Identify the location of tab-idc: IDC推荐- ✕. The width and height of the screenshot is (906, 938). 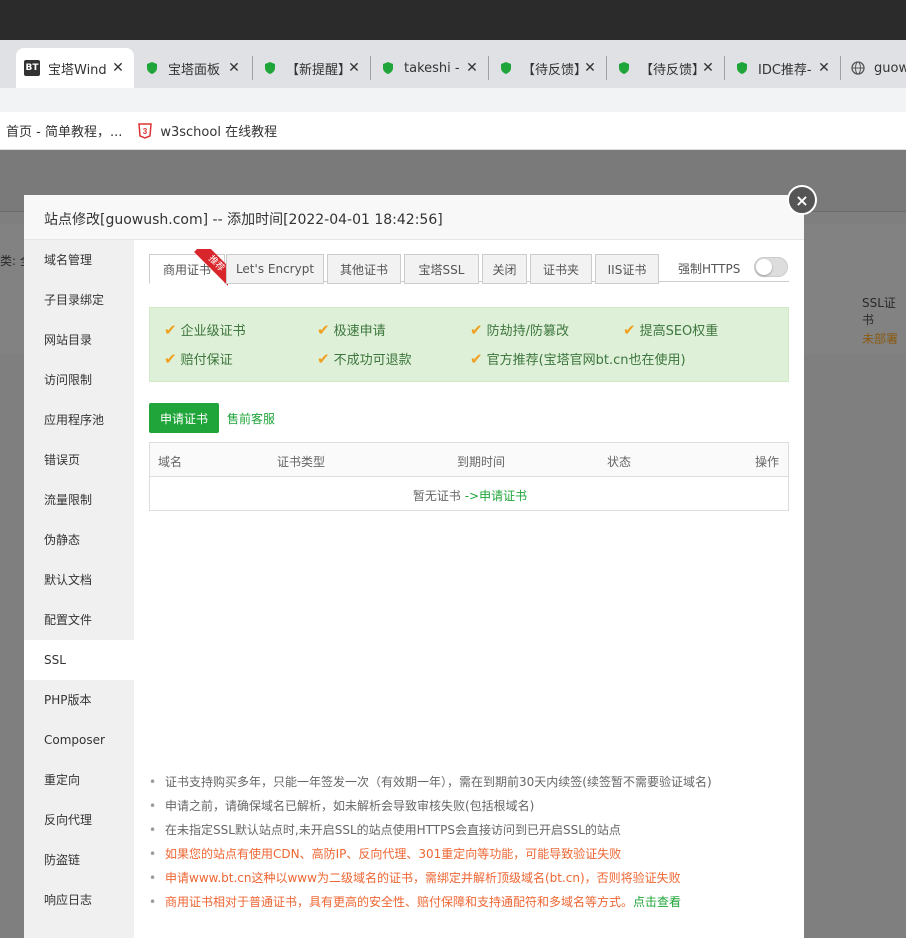
(783, 68).